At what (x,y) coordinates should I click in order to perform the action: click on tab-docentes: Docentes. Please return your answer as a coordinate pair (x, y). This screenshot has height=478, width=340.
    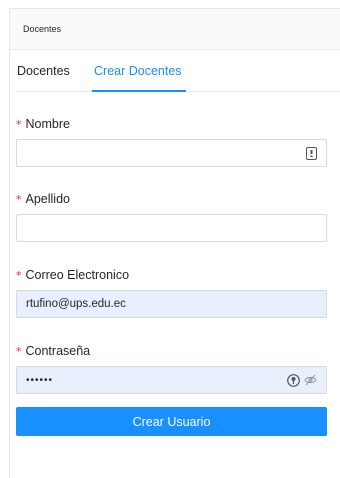
    Looking at the image, I should click on (43, 71).